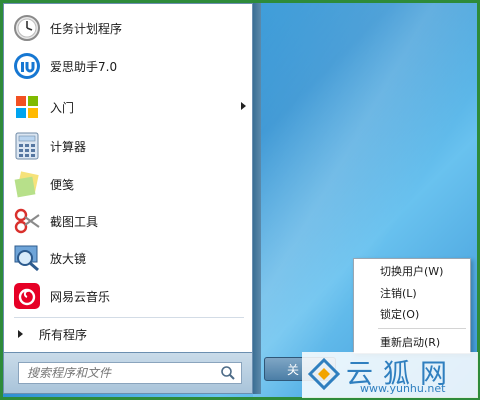 This screenshot has height=400, width=480. What do you see at coordinates (412, 293) in the screenshot?
I see `log-off-item: 注销(L)` at bounding box center [412, 293].